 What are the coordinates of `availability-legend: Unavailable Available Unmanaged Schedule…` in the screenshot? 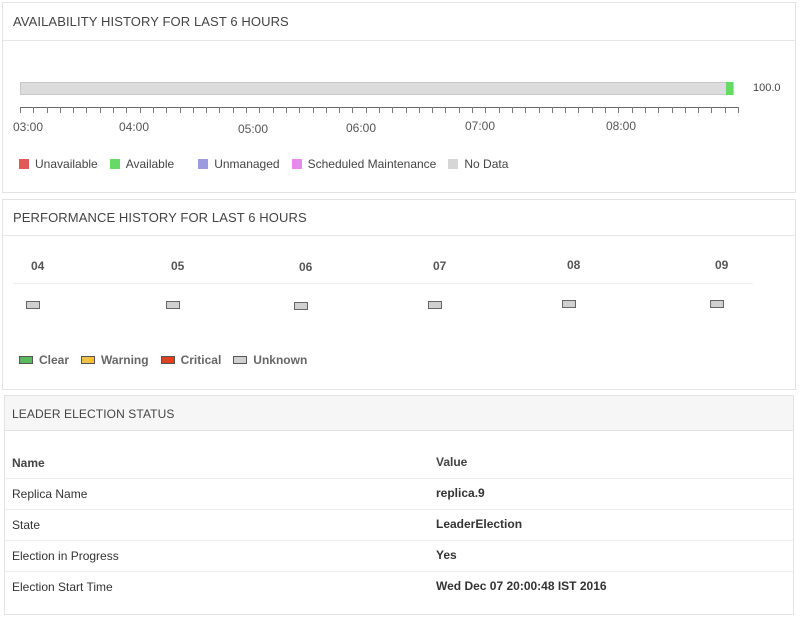 It's located at (269, 164).